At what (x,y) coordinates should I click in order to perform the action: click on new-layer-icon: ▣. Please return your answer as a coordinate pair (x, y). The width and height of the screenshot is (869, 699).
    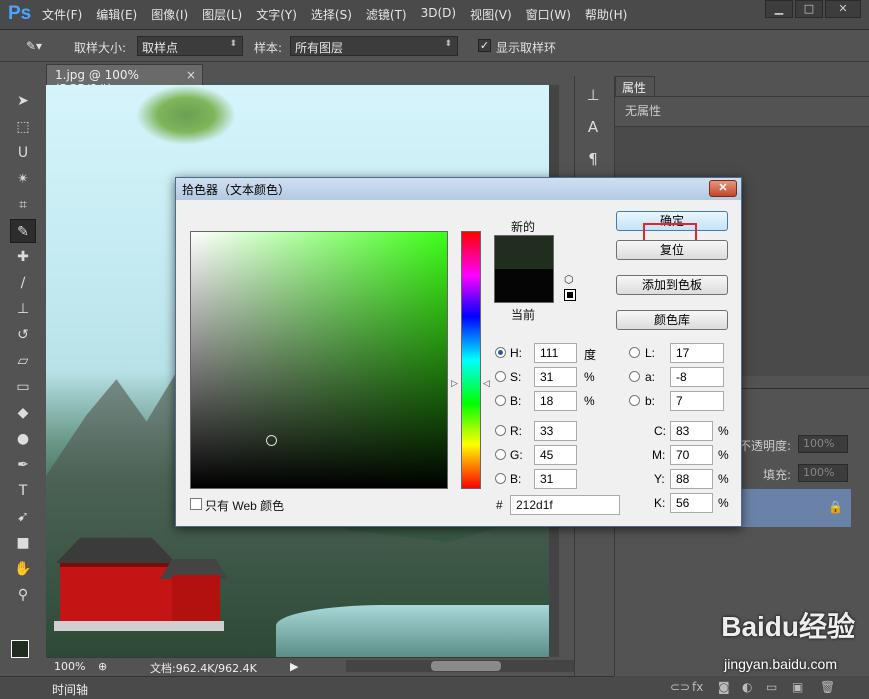
    Looking at the image, I should click on (797, 687).